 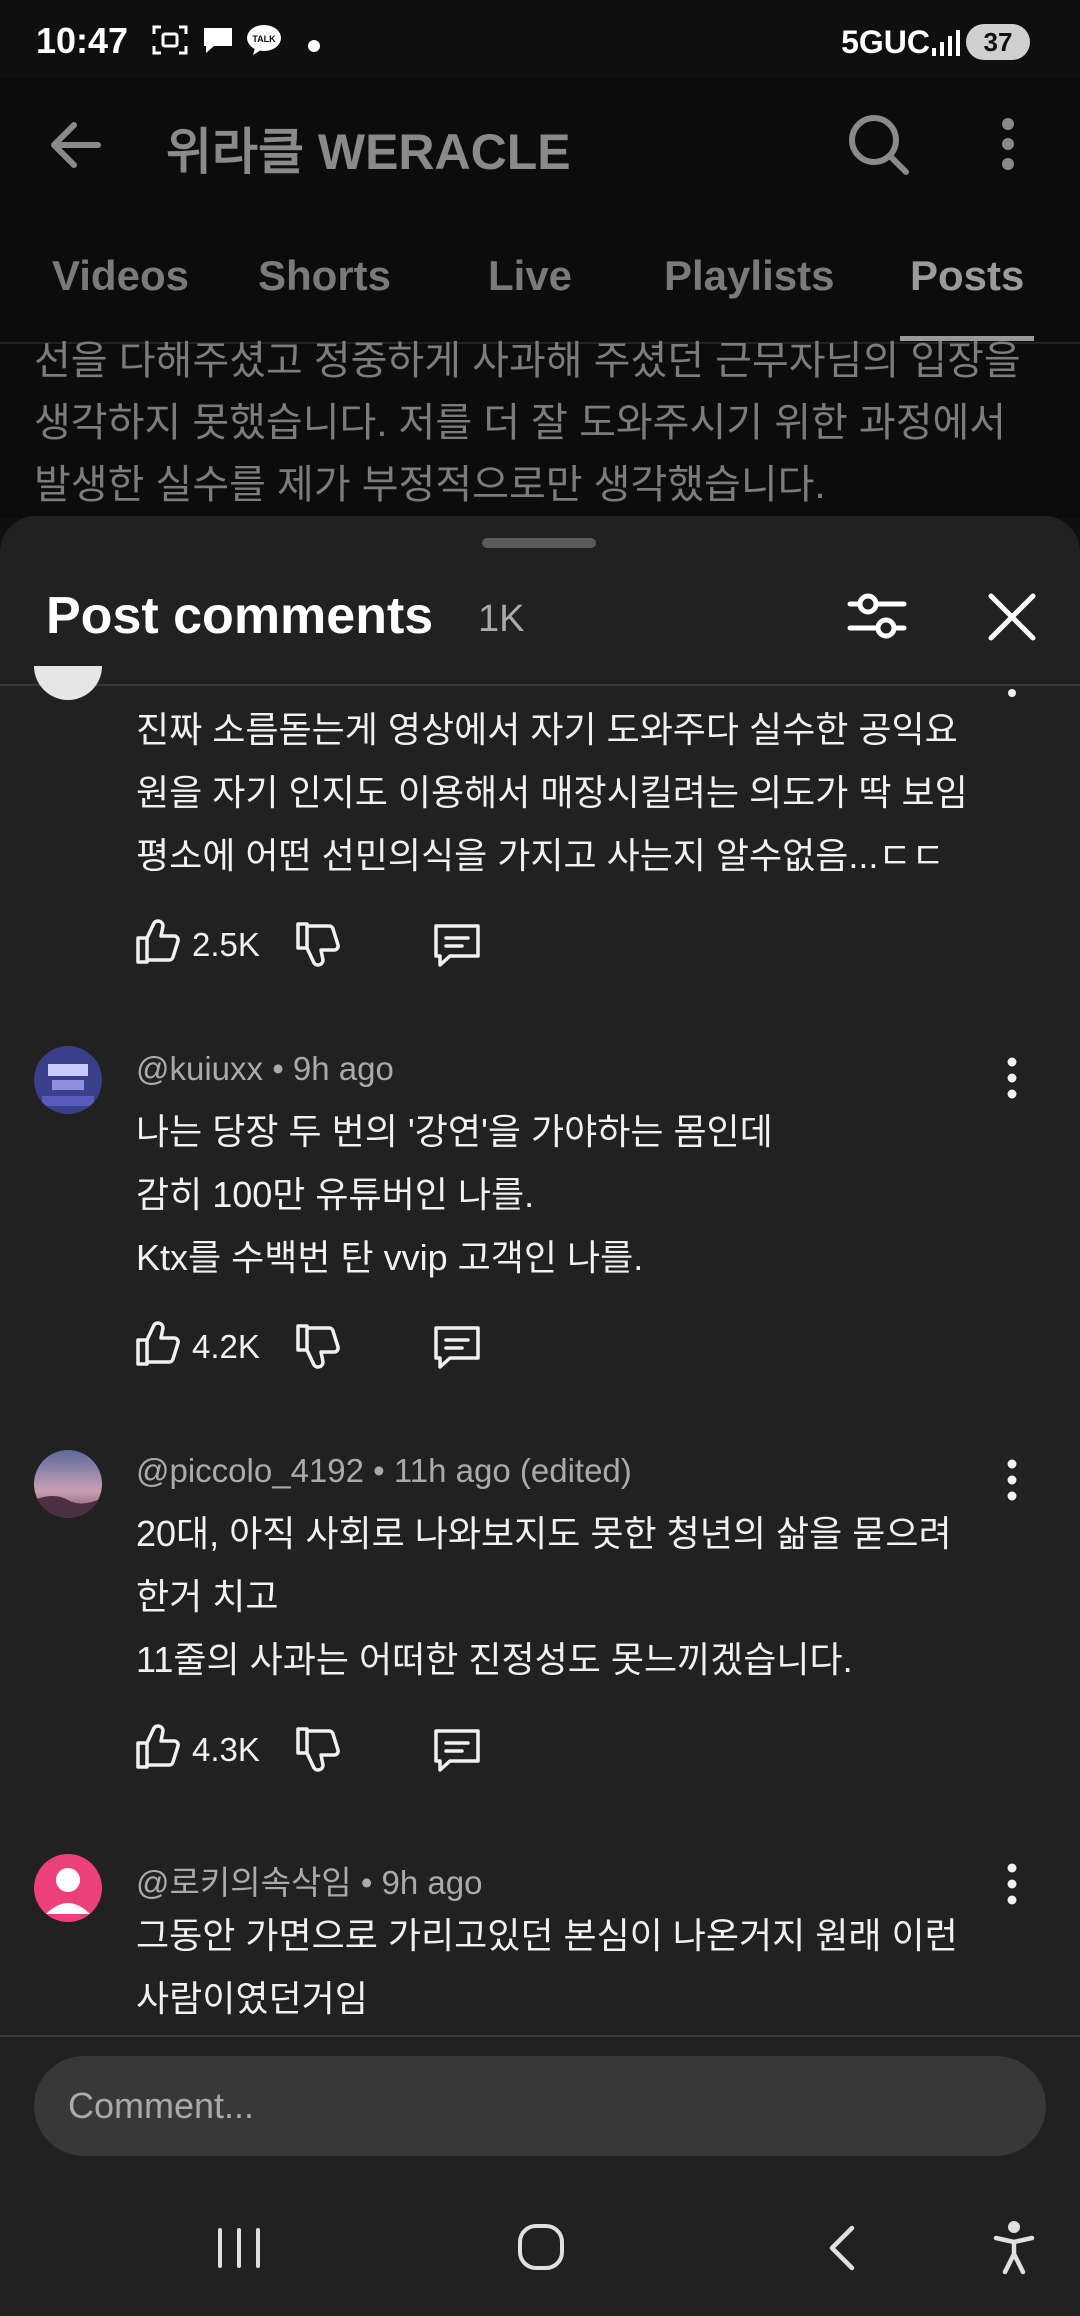 I want to click on close-icon, so click(x=1012, y=617).